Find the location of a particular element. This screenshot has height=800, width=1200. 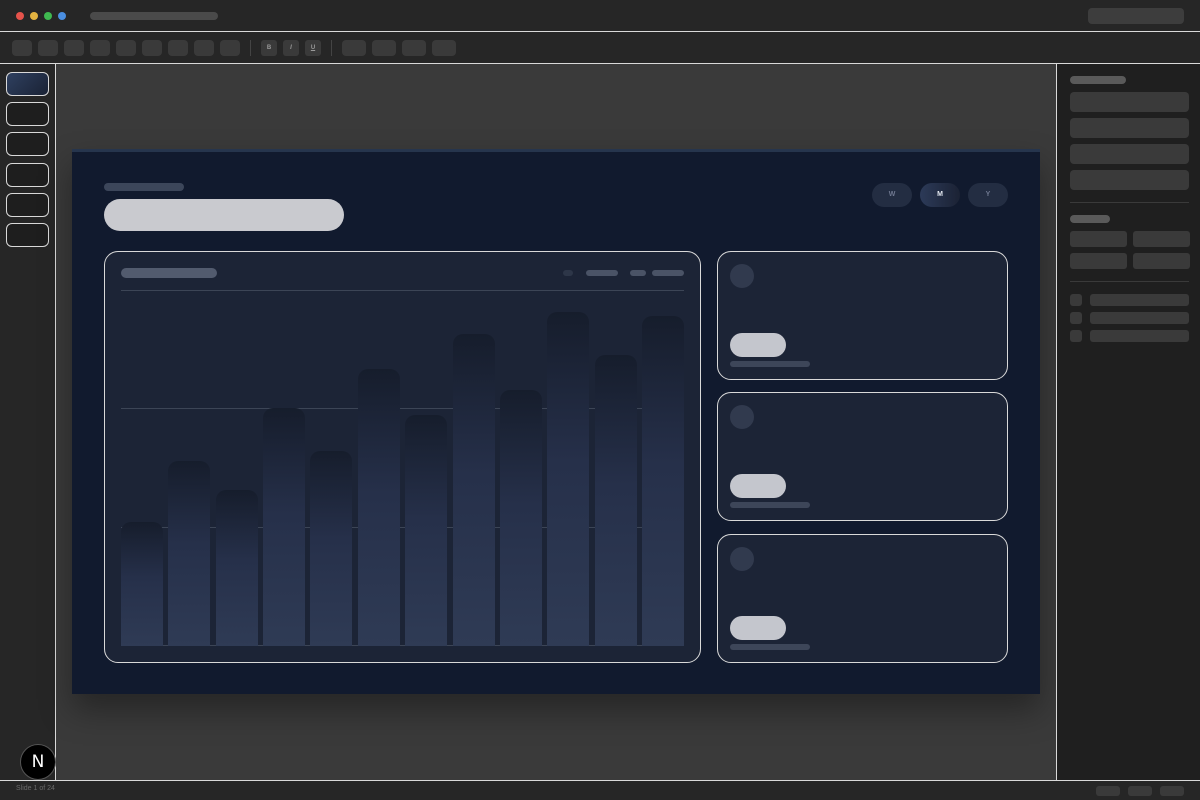

bold-button: B is located at coordinates (269, 48).